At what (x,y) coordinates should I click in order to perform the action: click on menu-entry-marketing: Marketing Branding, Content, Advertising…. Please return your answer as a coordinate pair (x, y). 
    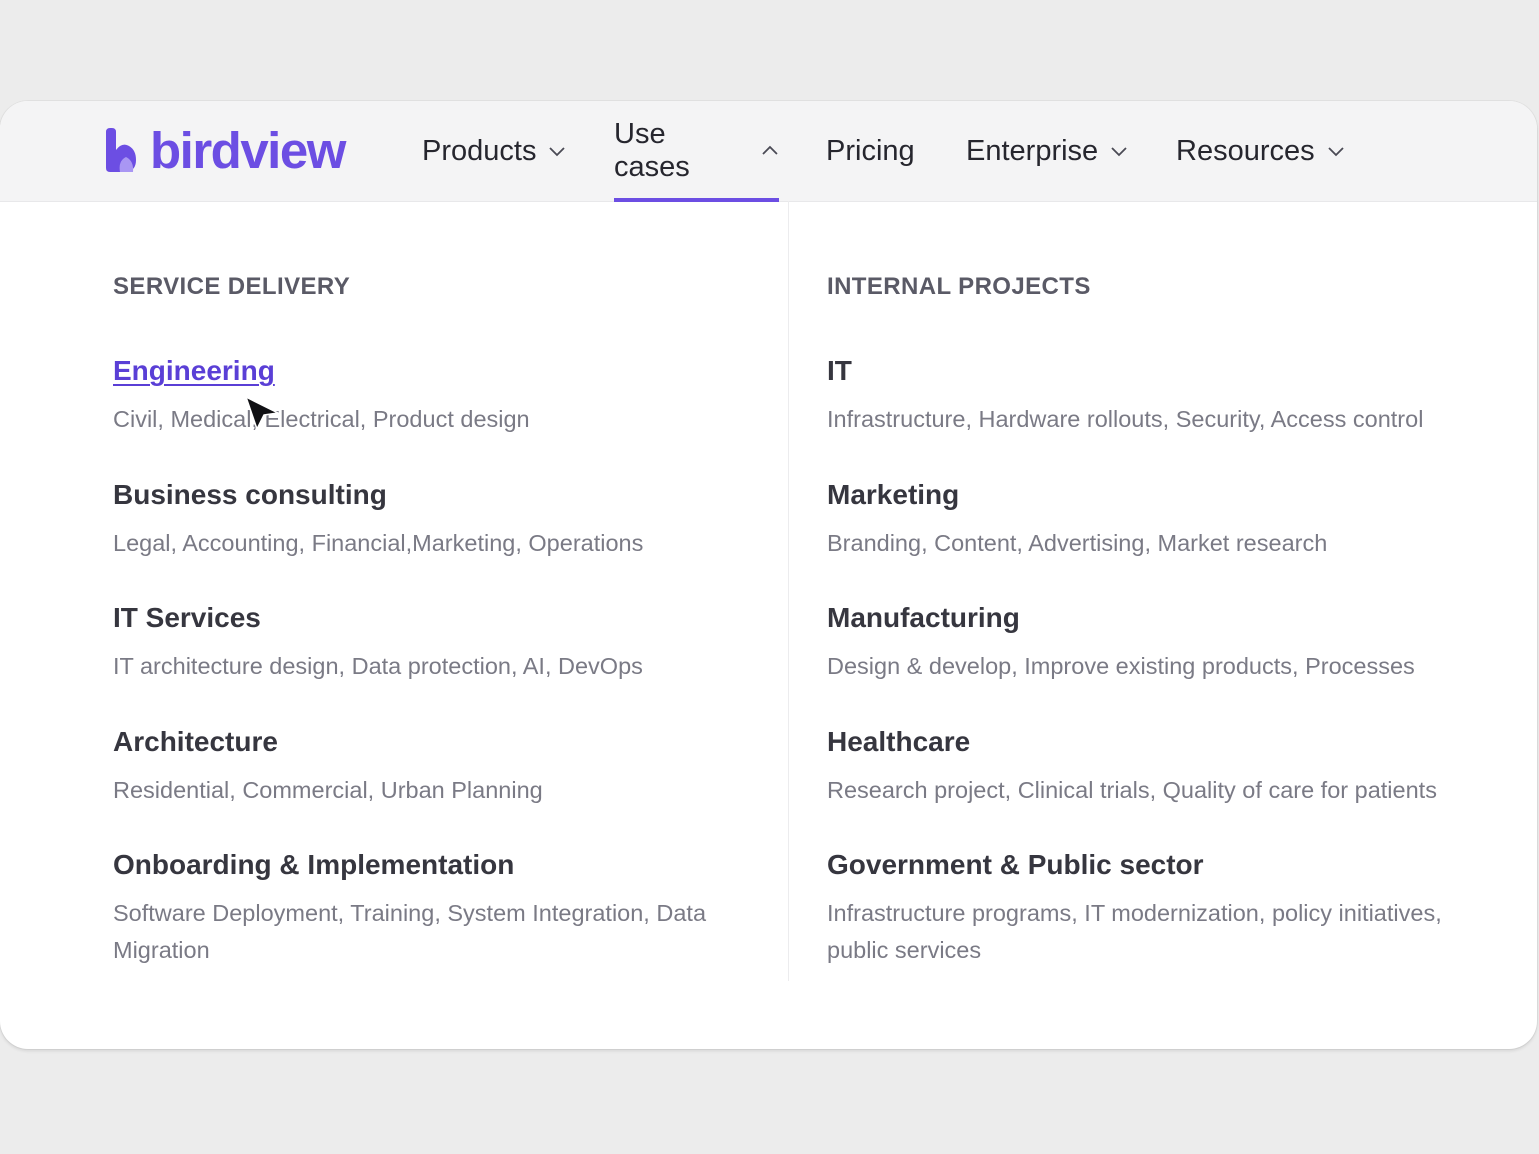
    Looking at the image, I should click on (1077, 520).